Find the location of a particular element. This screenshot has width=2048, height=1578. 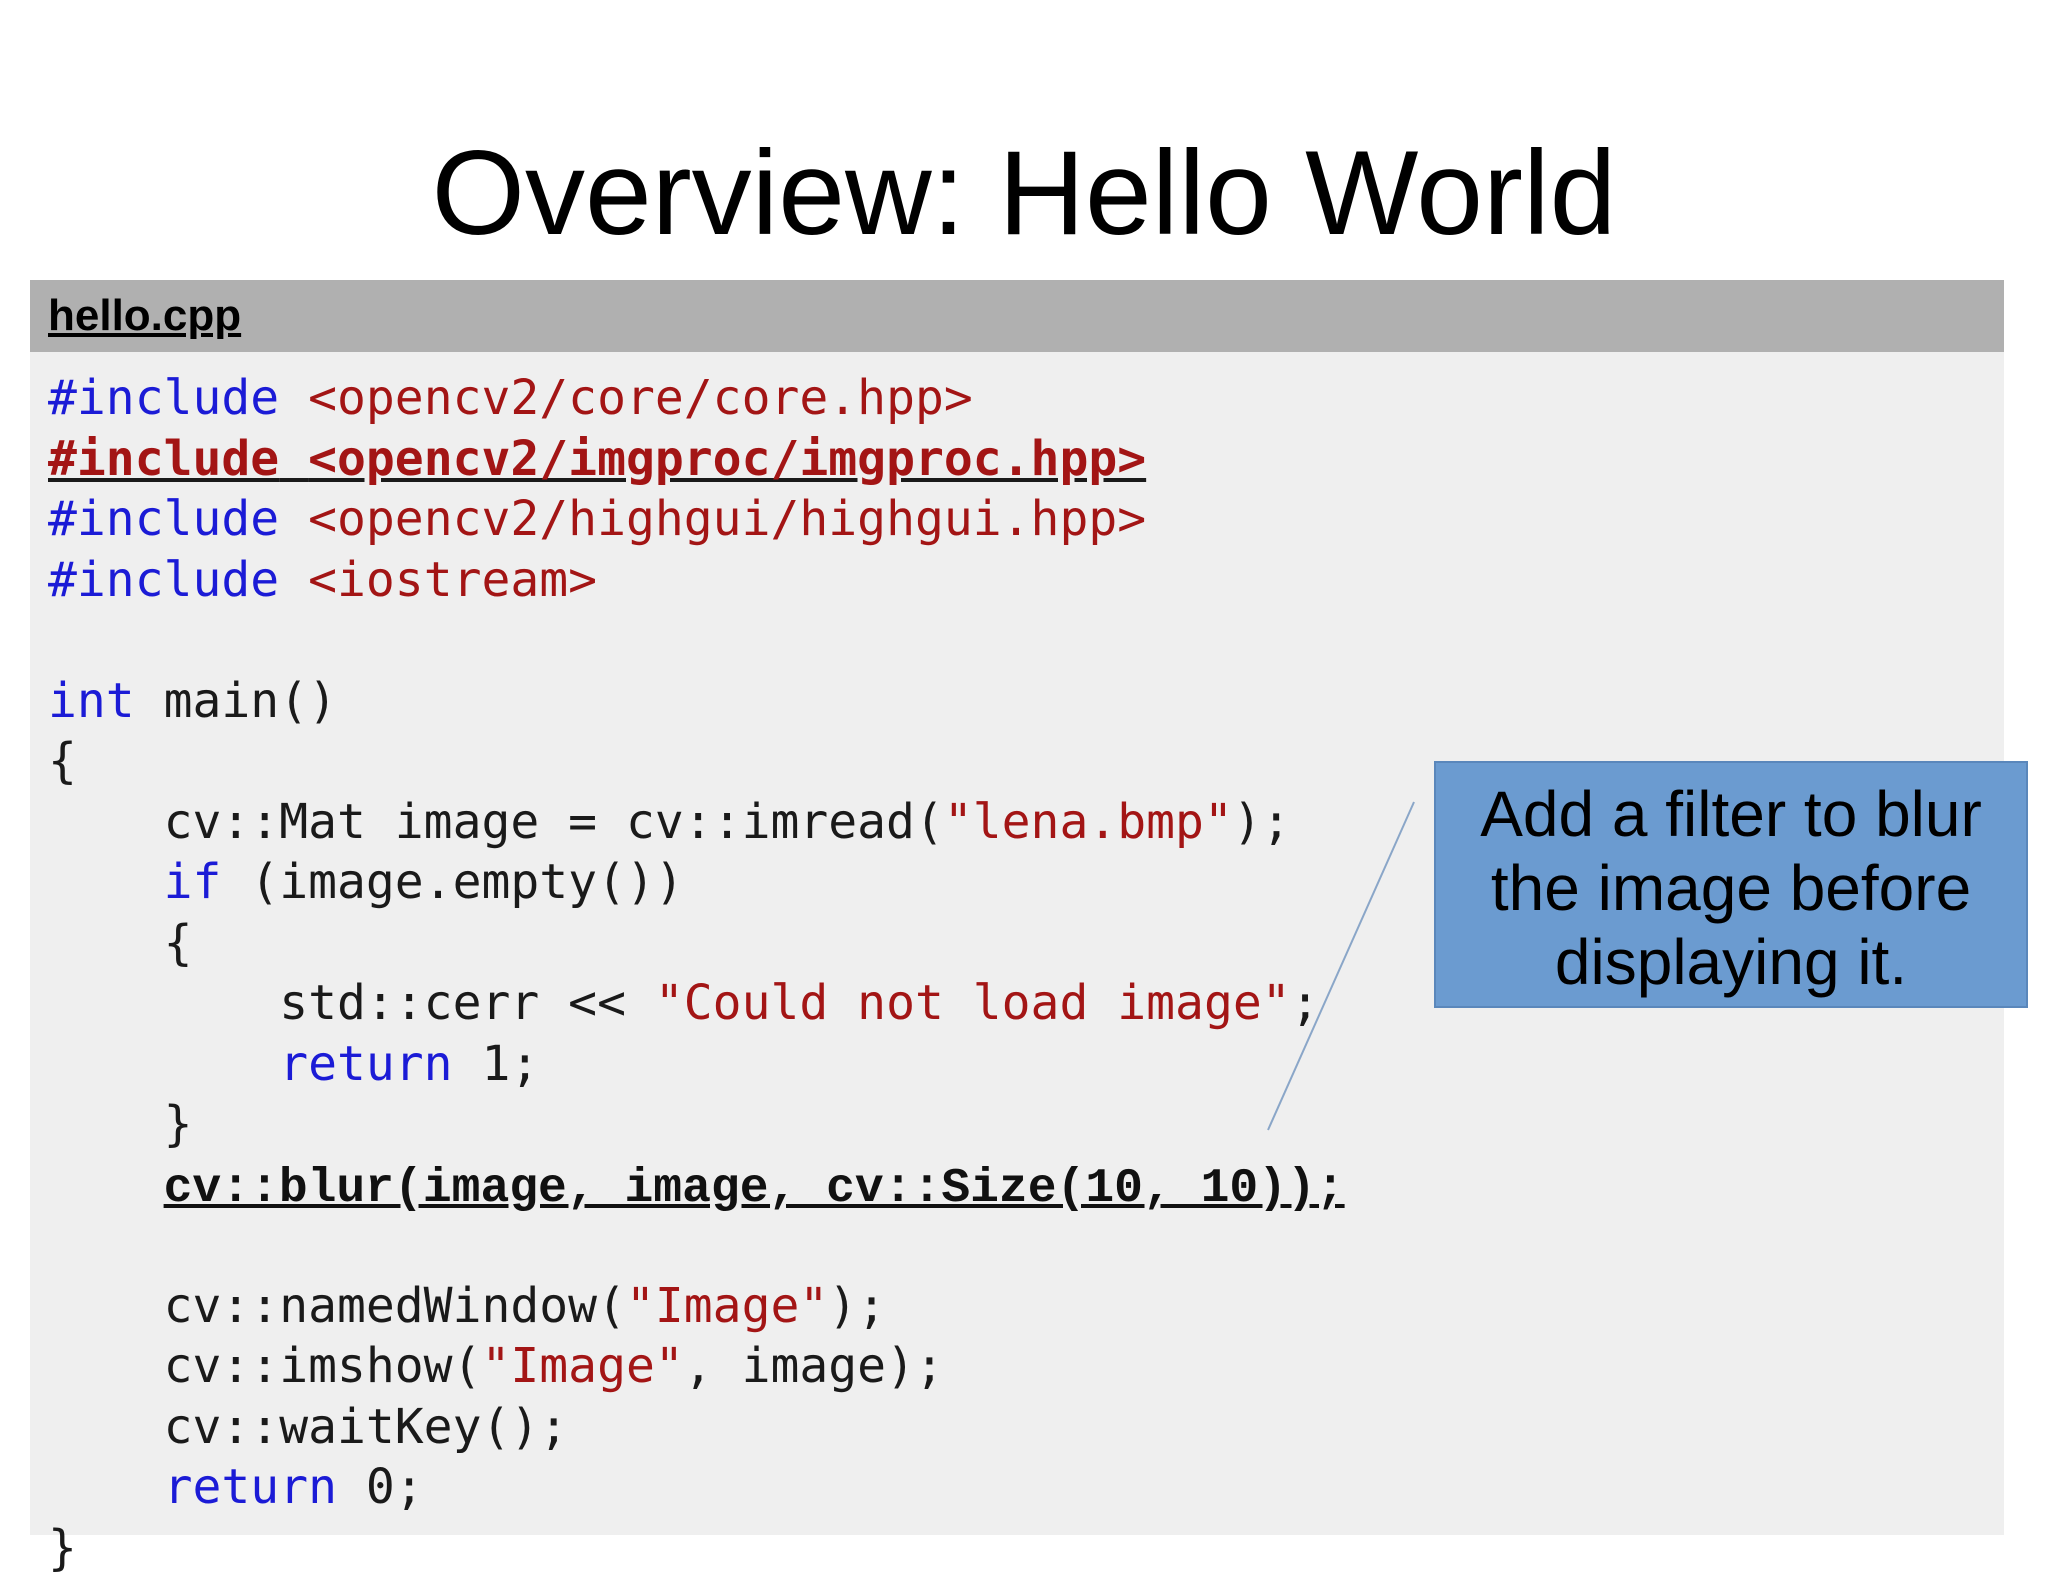

code-text: , image); is located at coordinates (814, 1366).